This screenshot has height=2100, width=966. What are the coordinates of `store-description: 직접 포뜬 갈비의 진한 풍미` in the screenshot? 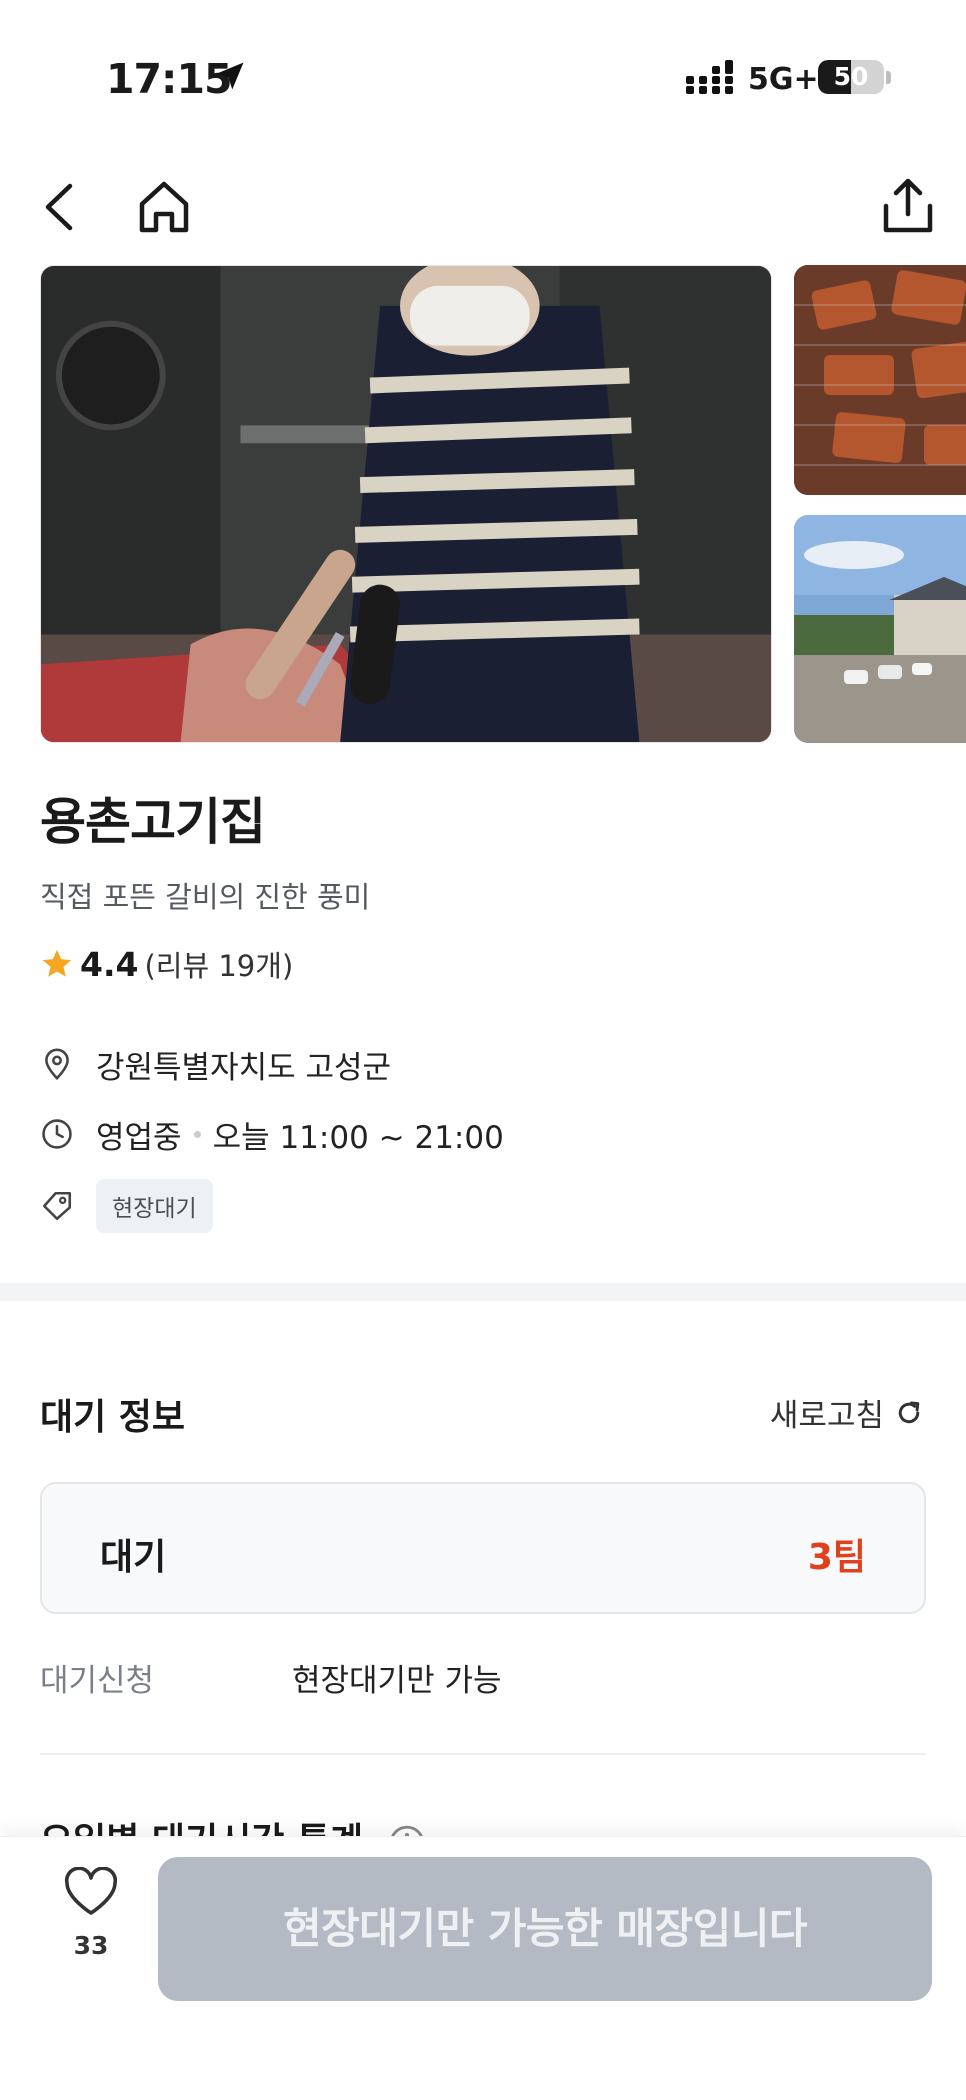 It's located at (205, 897).